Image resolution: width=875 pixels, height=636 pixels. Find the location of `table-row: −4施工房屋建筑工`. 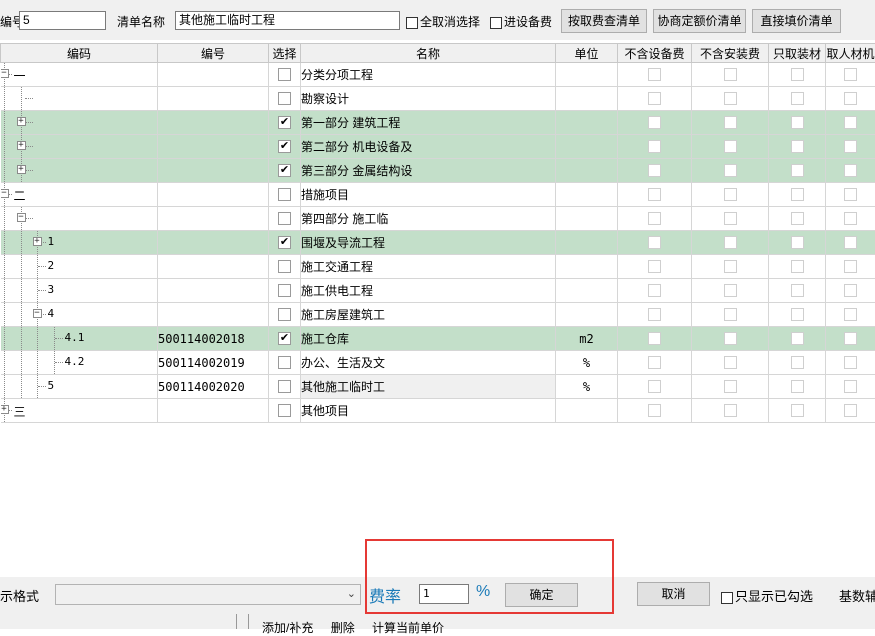

table-row: −4施工房屋建筑工 is located at coordinates (438, 315).